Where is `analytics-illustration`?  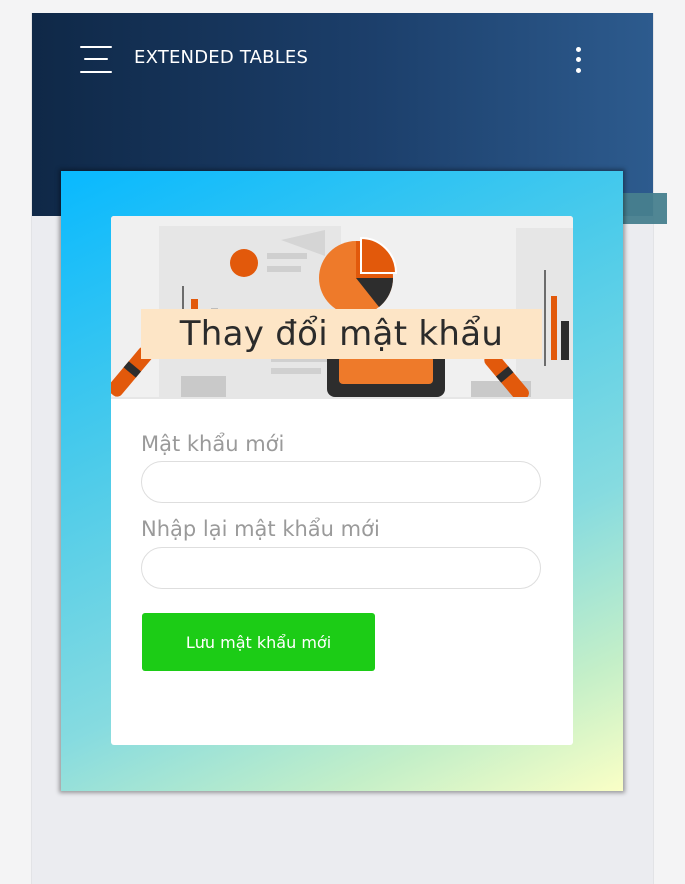 analytics-illustration is located at coordinates (342, 306).